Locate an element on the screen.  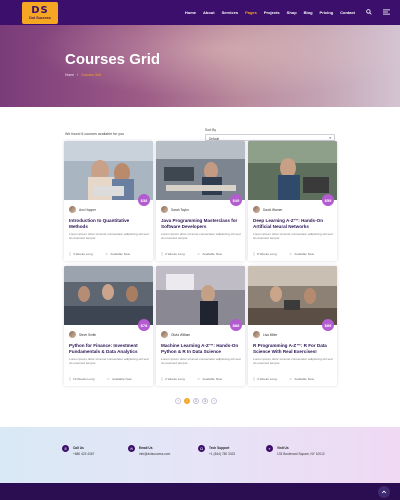
contact-label: Email Us is located at coordinates (146, 448).